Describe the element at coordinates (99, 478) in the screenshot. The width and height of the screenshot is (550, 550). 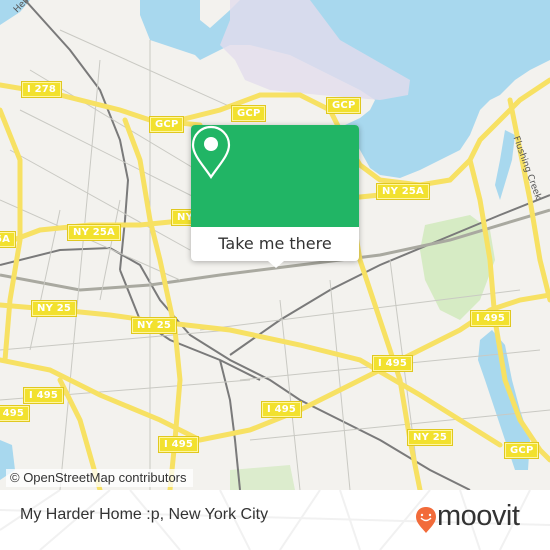
I see `map-attribution: © OpenStreetMap contributors` at that location.